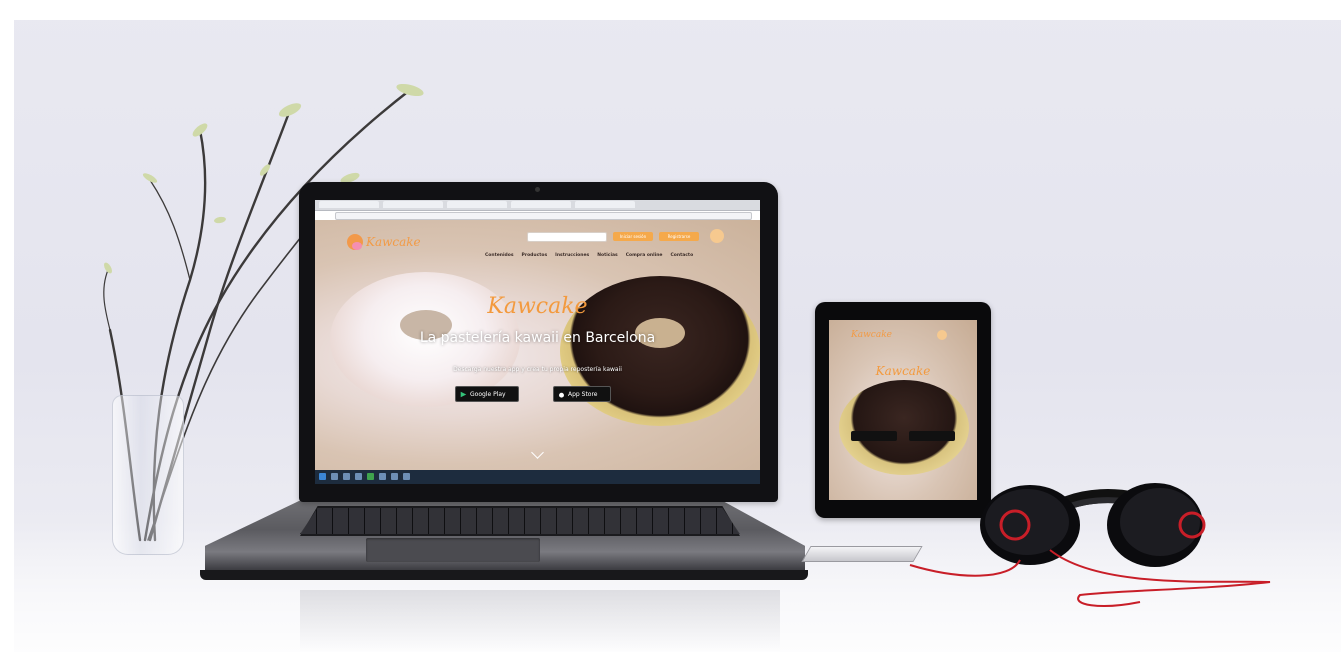 Image resolution: width=1341 pixels, height=652 pixels. What do you see at coordinates (932, 436) in the screenshot?
I see `app-store-badge` at bounding box center [932, 436].